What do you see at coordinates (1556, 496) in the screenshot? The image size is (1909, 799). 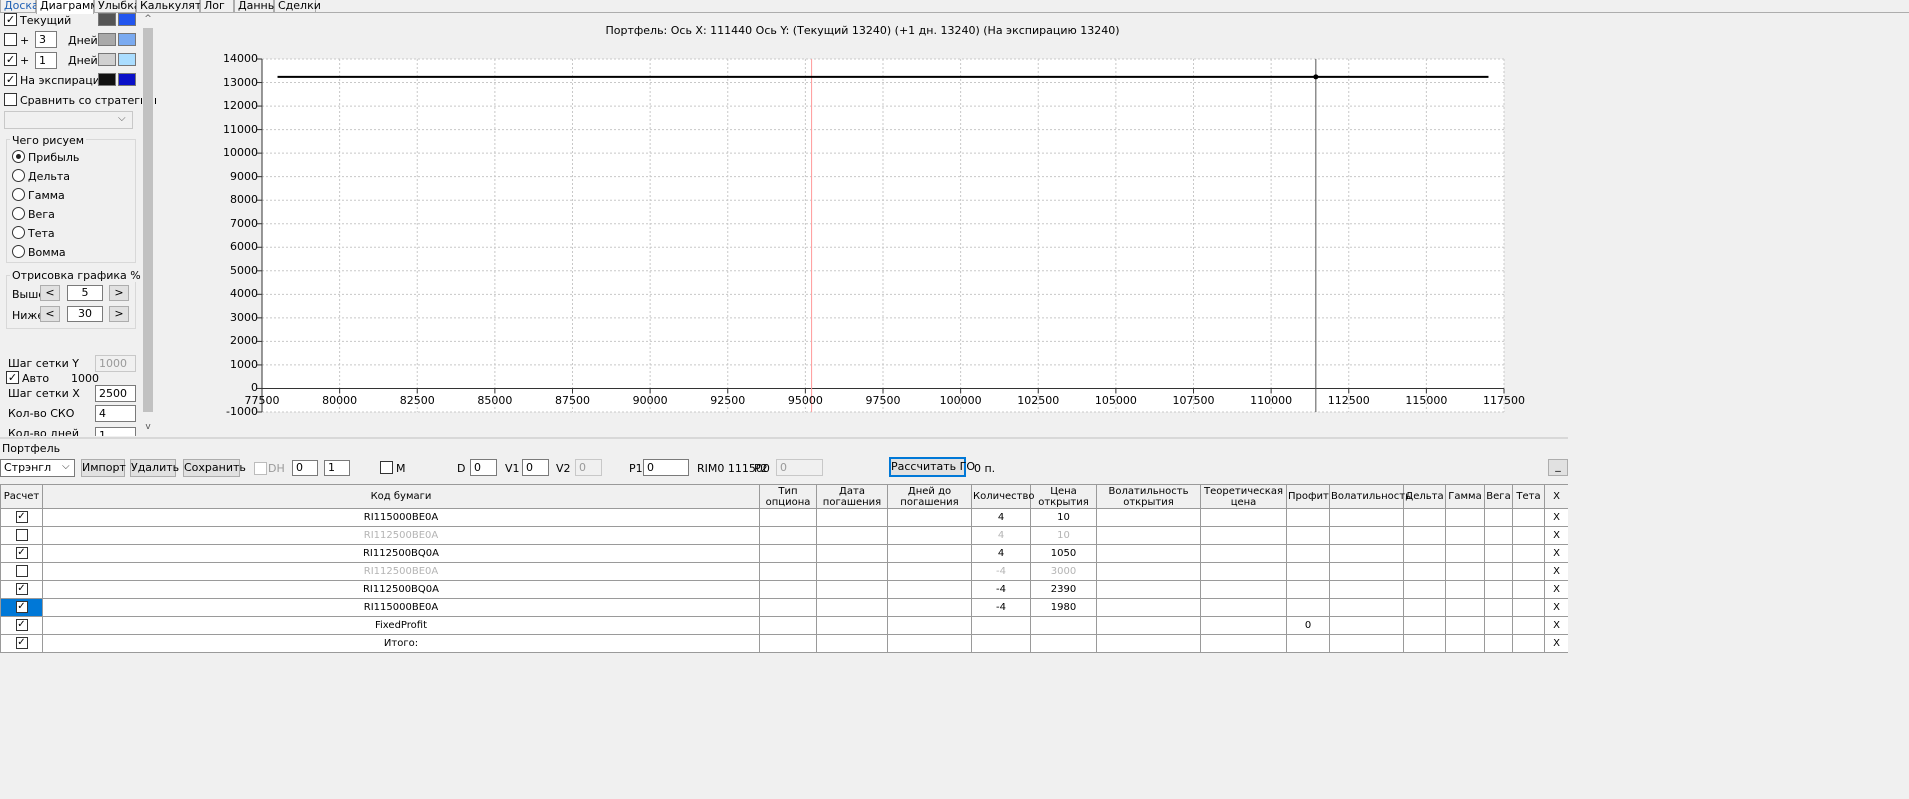 I see `col-header-delete: X` at bounding box center [1556, 496].